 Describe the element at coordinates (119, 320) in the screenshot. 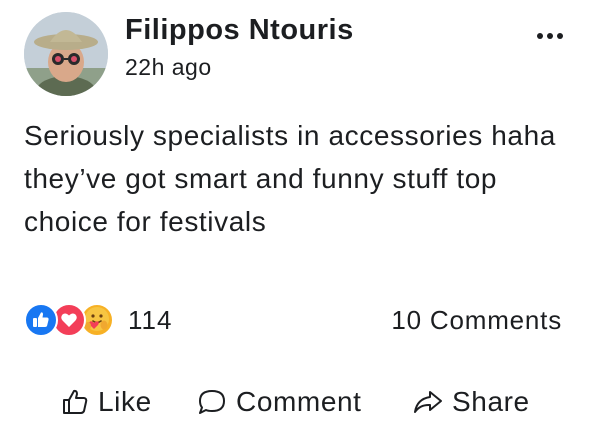

I see `reactions-summary: 114` at that location.